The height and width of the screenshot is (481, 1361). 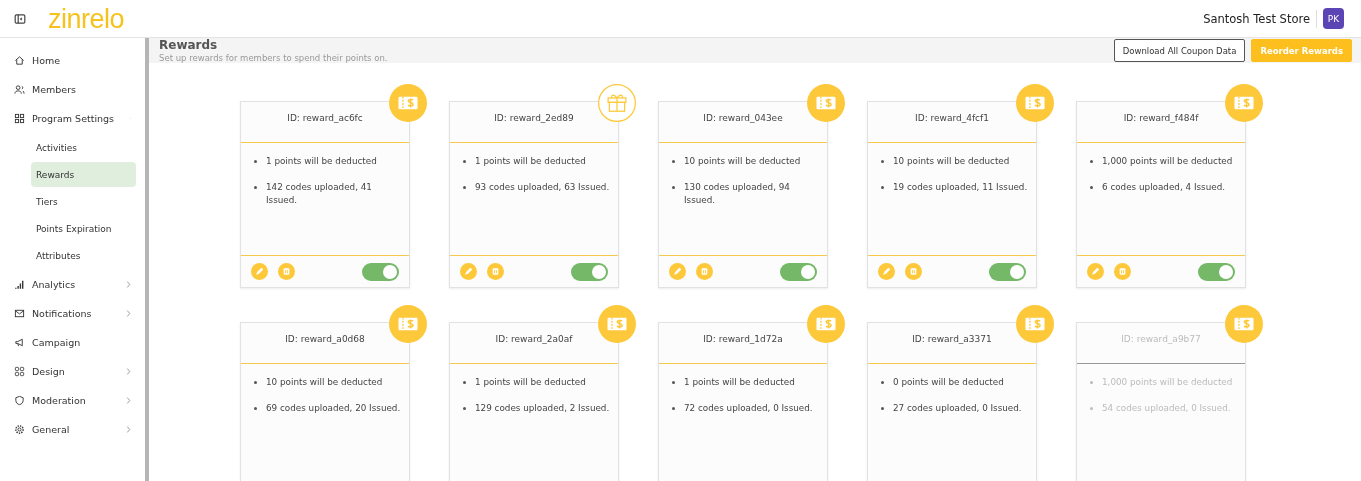 What do you see at coordinates (19, 313) in the screenshot?
I see `envelope-icon` at bounding box center [19, 313].